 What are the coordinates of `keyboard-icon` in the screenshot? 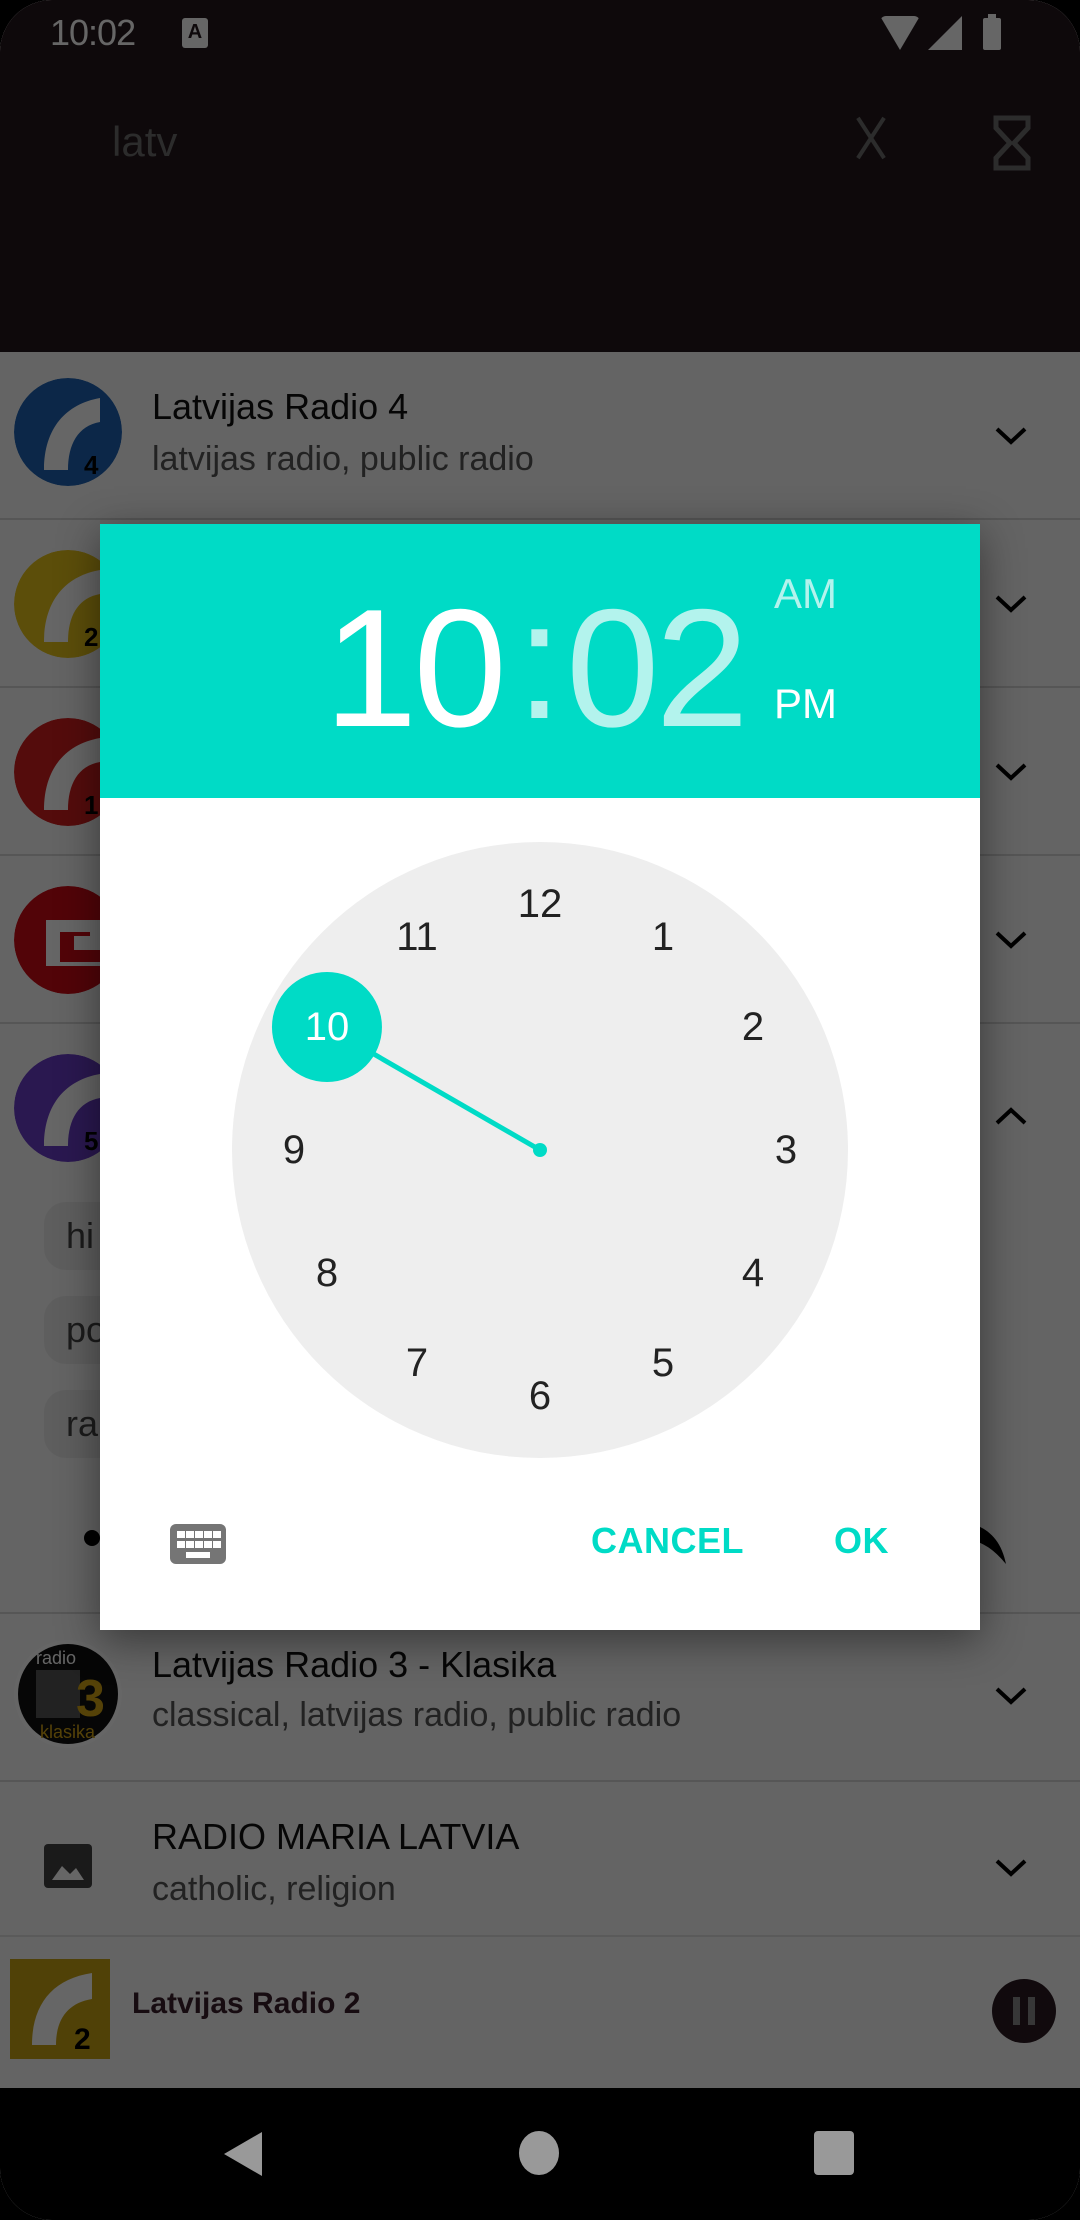 It's located at (198, 1544).